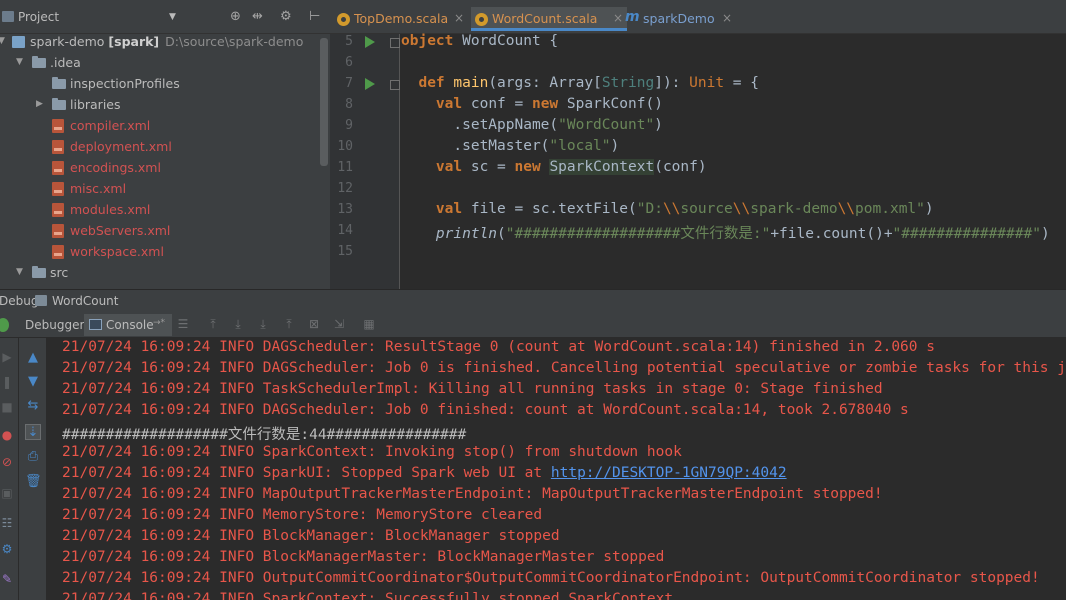 The image size is (1066, 600). I want to click on step-out-icon: ⤒, so click(289, 324).